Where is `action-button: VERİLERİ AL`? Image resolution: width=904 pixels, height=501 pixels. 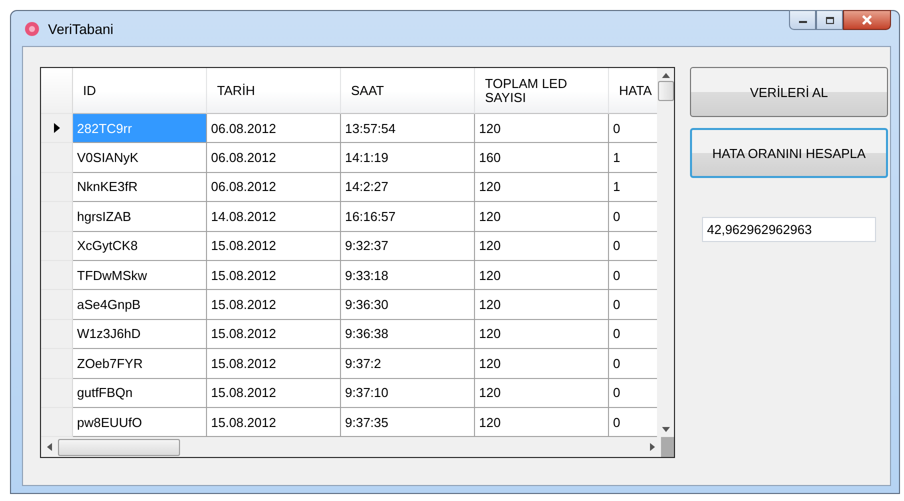
action-button: VERİLERİ AL is located at coordinates (789, 92).